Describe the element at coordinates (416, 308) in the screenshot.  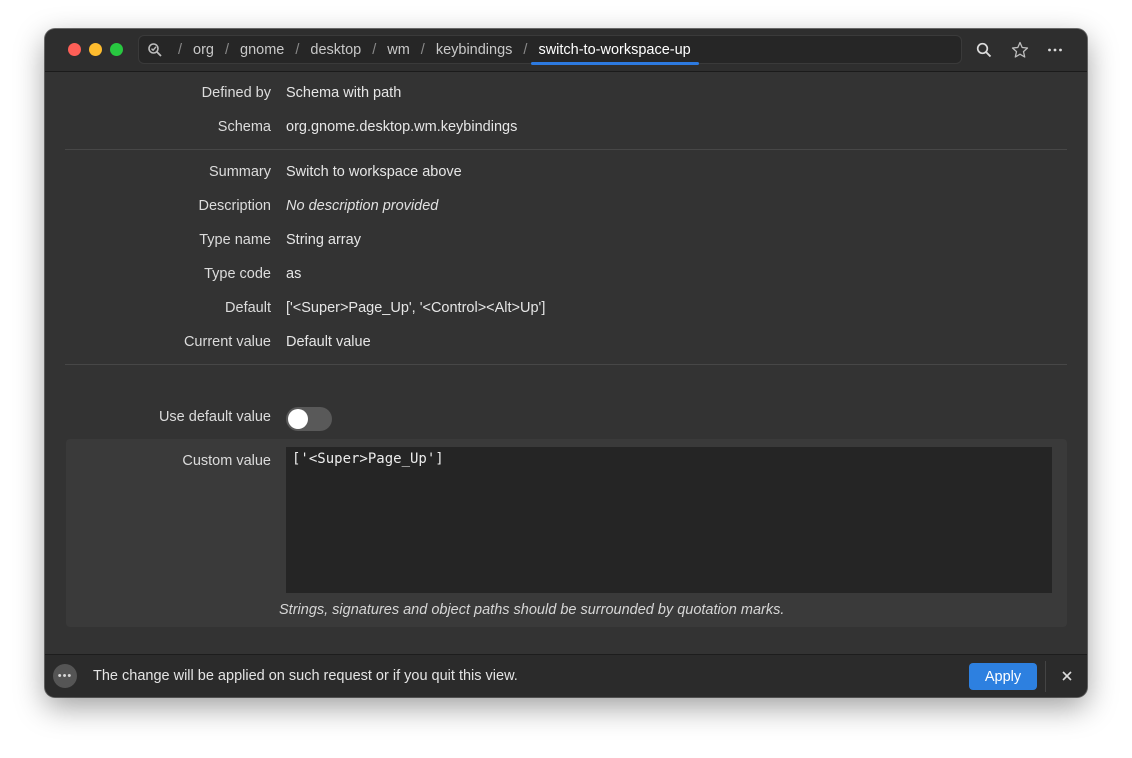
I see `default-value: ['<Super>Page_Up', '<Control><Alt>Up']` at that location.